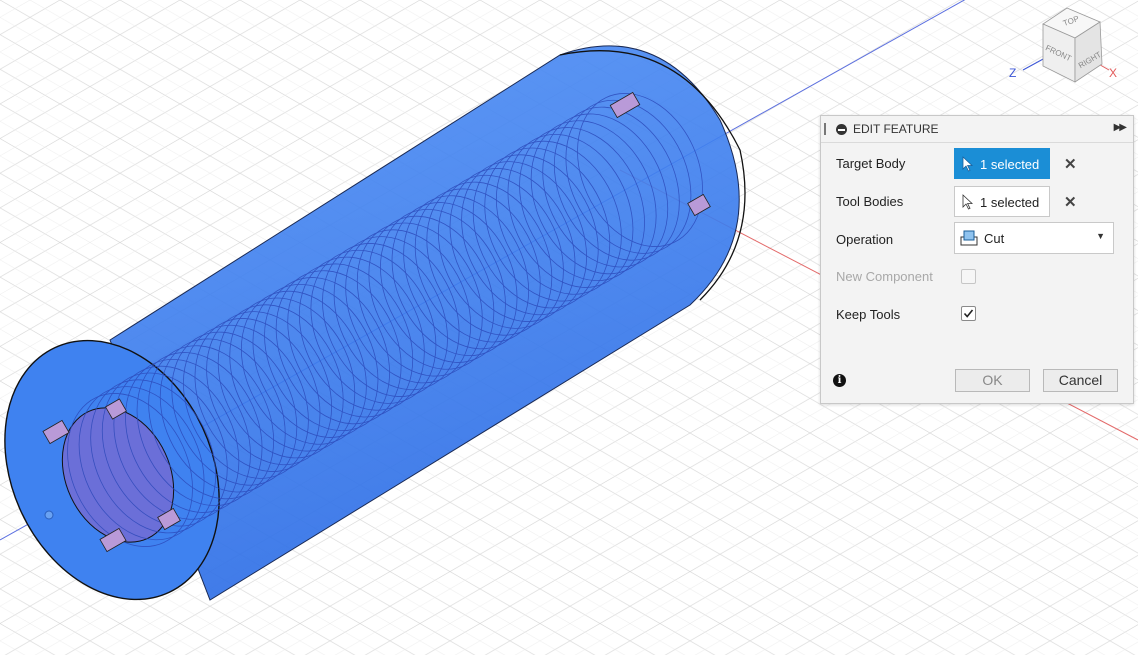  I want to click on cut-operation-icon, so click(969, 238).